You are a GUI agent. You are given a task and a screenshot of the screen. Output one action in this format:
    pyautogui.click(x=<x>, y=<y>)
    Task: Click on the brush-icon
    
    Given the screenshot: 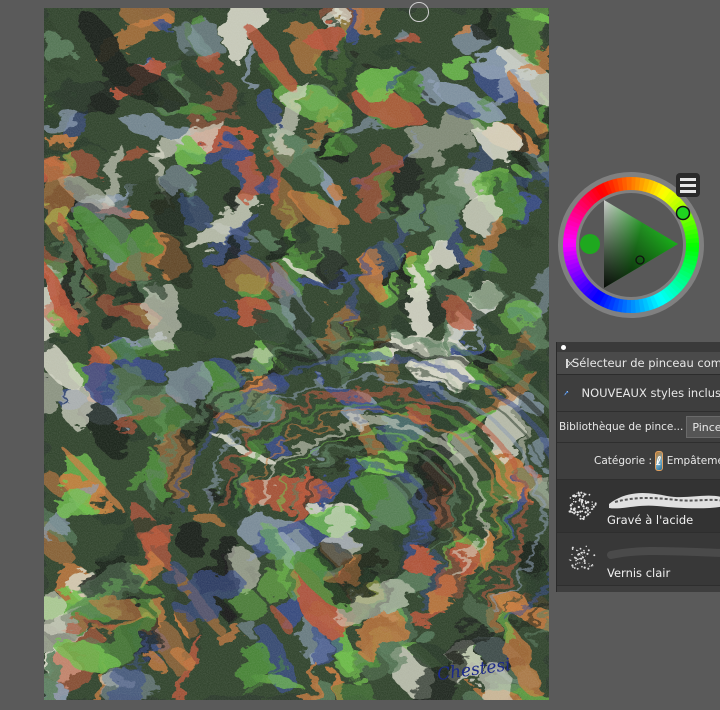 What is the action you would take?
    pyautogui.click(x=566, y=393)
    